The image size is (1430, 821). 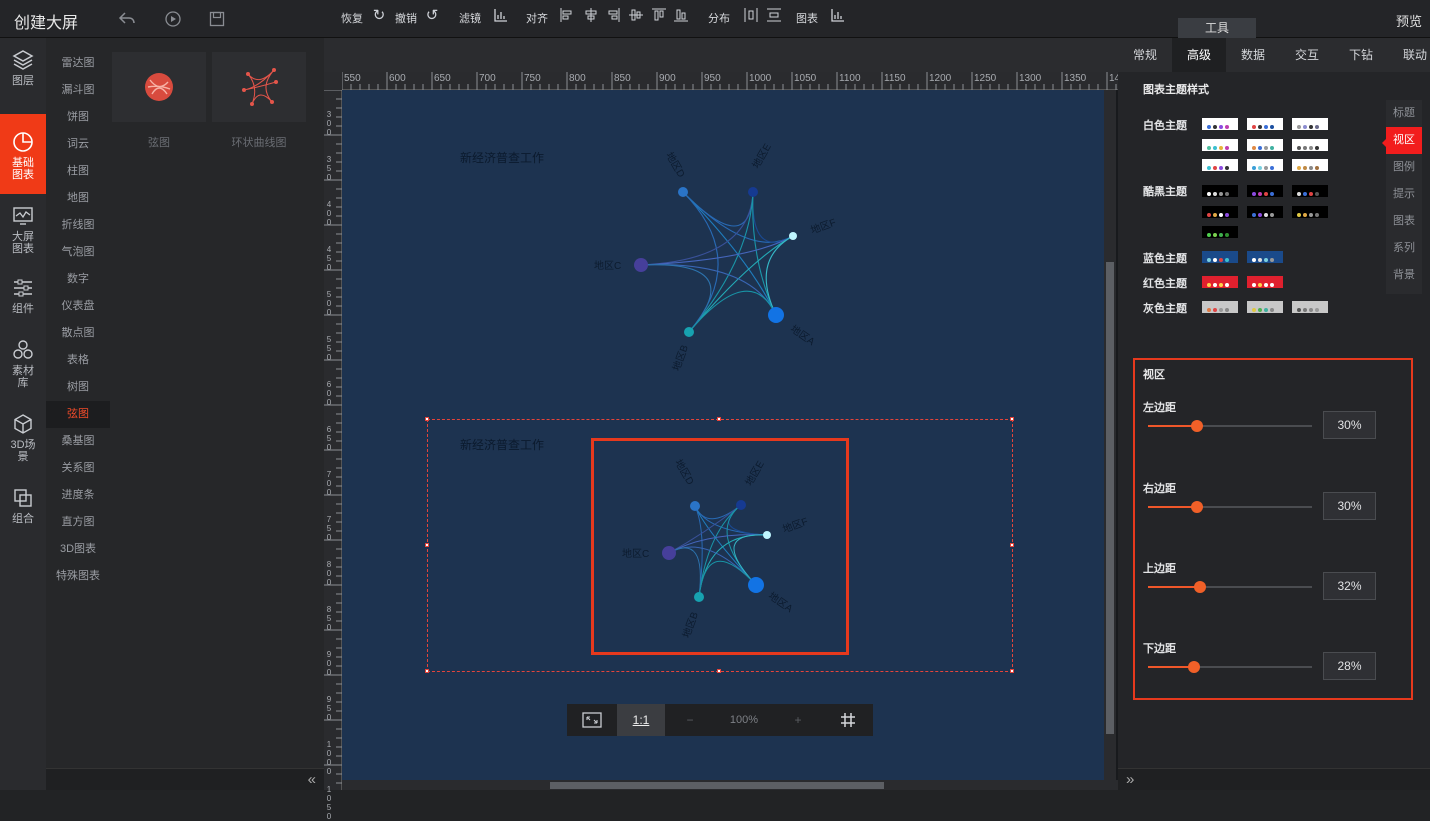 I want to click on property-tab: 高级, so click(x=1199, y=55).